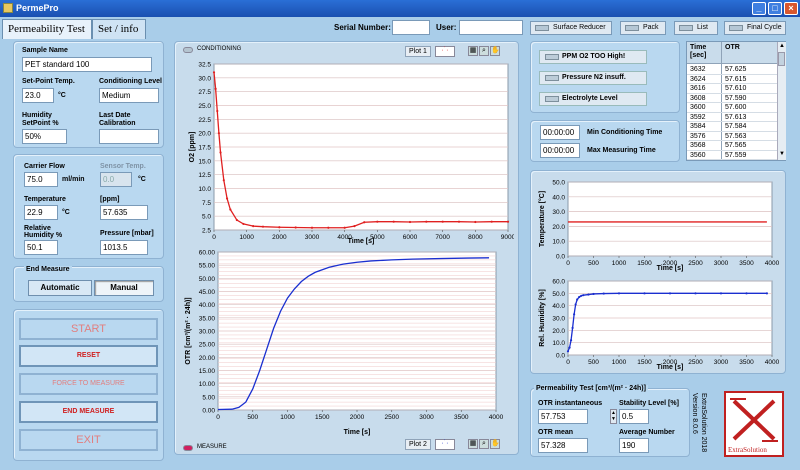 The image size is (800, 470). I want to click on table-scrollbar: ▲ ▼, so click(781, 101).